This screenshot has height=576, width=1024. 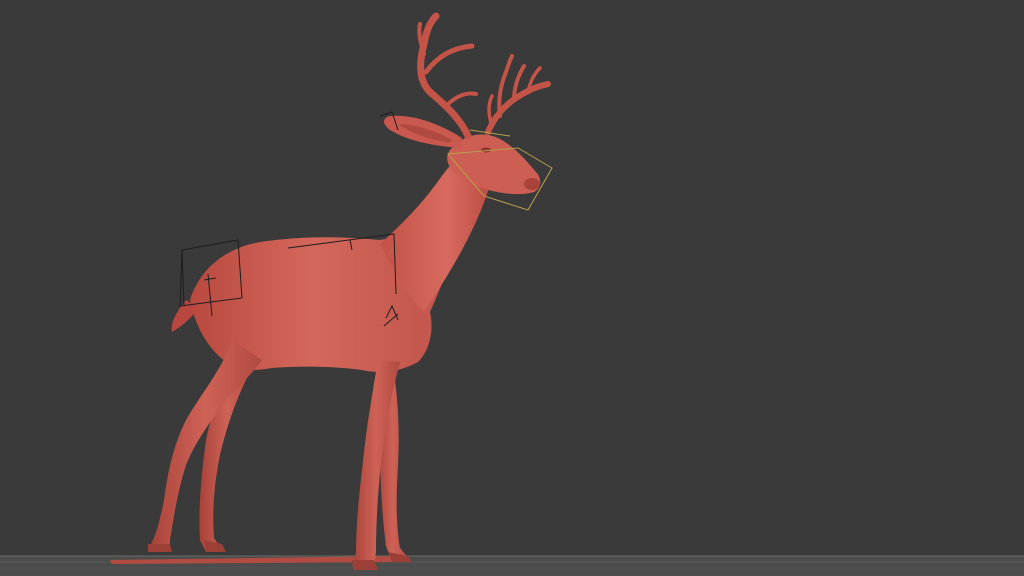 What do you see at coordinates (160, 548) in the screenshot?
I see `hoof-hind-near` at bounding box center [160, 548].